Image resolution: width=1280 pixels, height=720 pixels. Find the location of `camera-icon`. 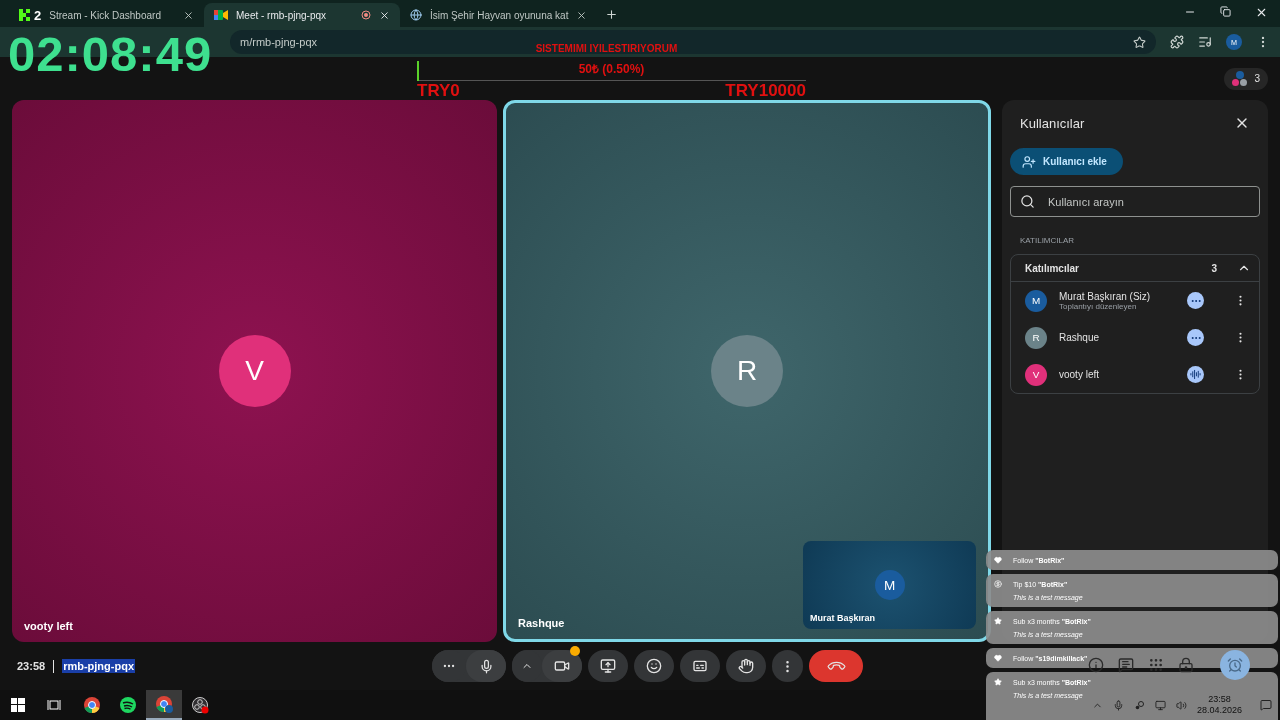

camera-icon is located at coordinates (562, 666).